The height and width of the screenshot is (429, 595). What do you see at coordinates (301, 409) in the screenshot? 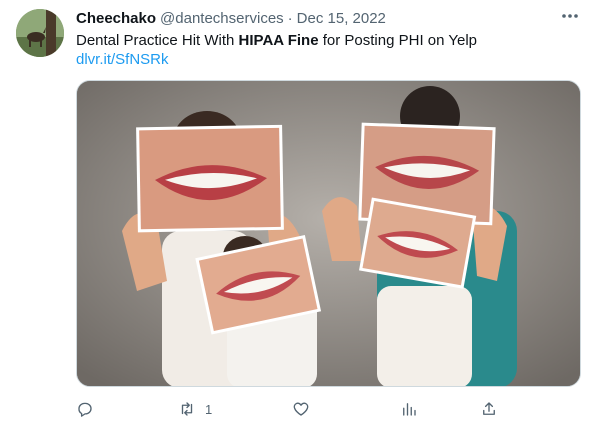
I see `like-icon` at bounding box center [301, 409].